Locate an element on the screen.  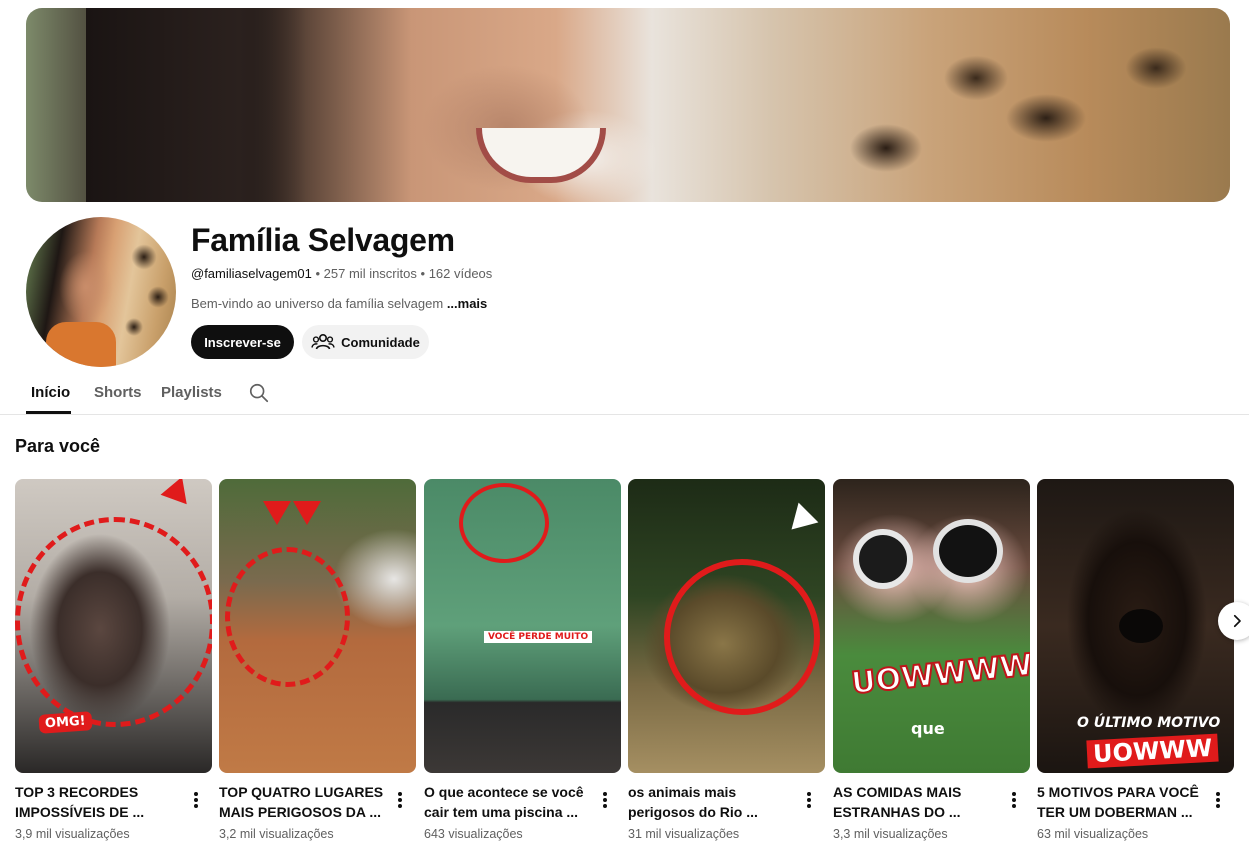
search-icon is located at coordinates (259, 393).